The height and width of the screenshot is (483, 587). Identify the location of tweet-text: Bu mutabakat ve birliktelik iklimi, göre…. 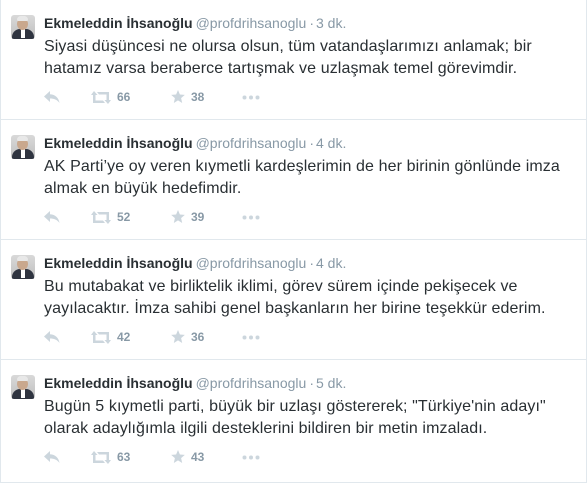
(295, 297).